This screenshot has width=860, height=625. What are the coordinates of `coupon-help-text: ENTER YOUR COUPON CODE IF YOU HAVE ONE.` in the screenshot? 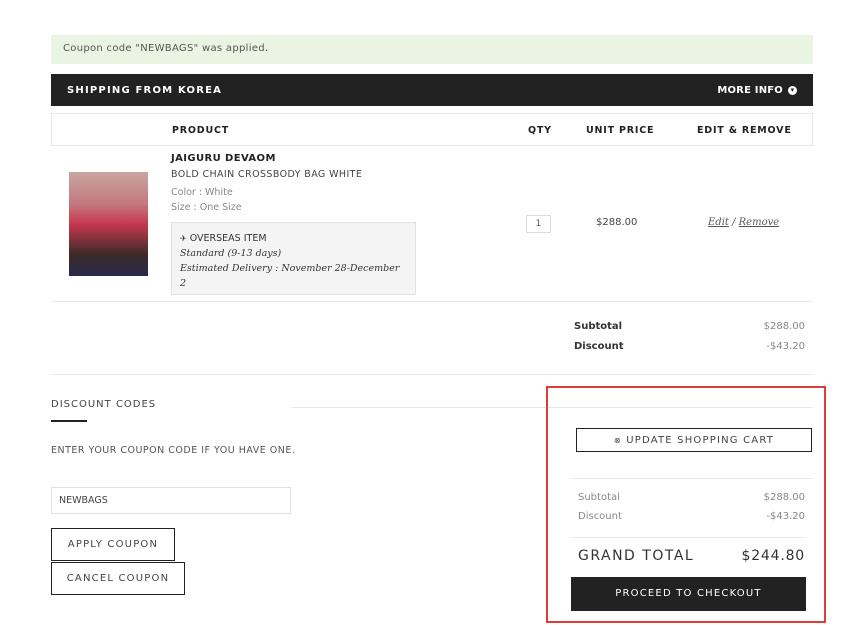 It's located at (173, 450).